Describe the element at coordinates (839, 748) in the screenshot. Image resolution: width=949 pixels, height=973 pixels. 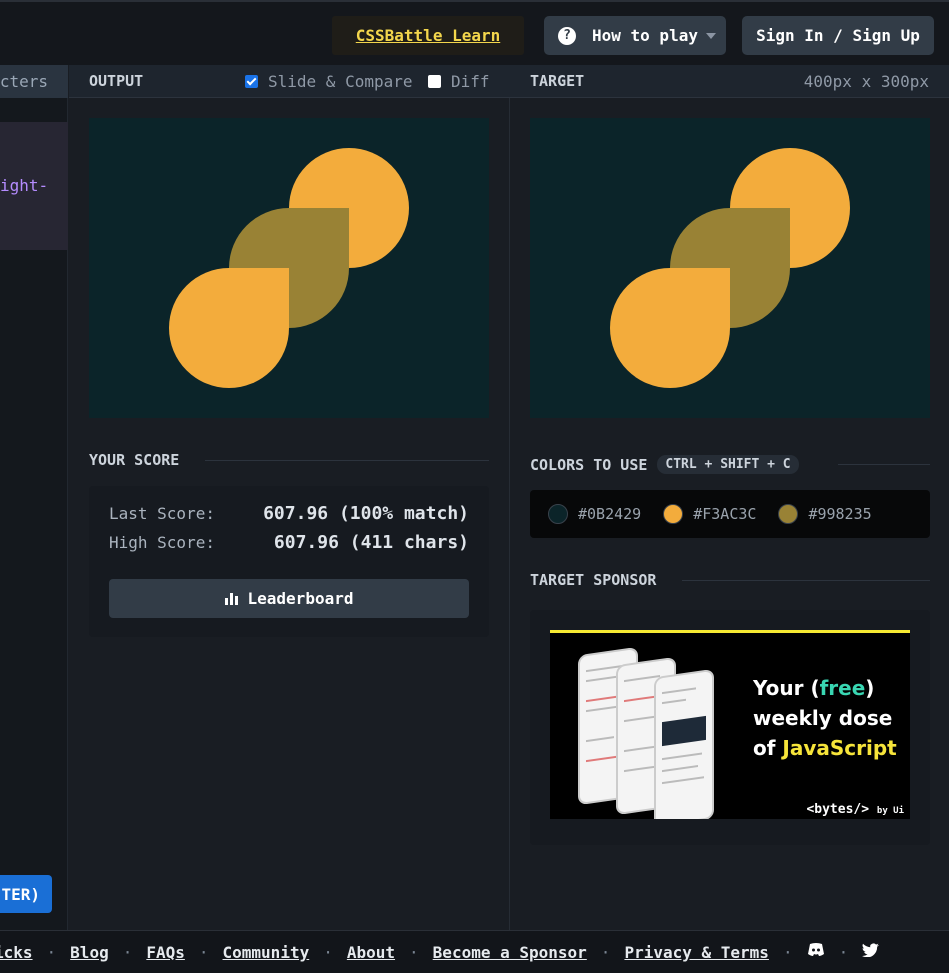
I see `ad-js-text: JavaScript` at that location.